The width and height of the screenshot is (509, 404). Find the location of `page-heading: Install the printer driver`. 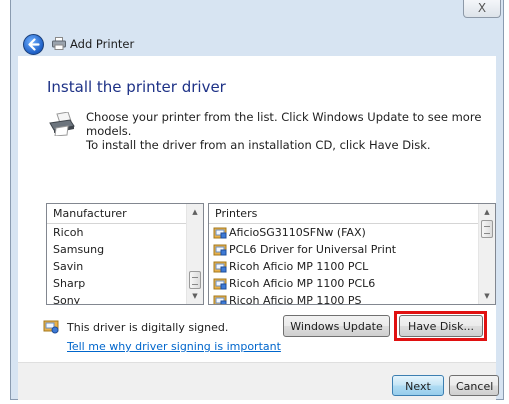

page-heading: Install the printer driver is located at coordinates (136, 87).